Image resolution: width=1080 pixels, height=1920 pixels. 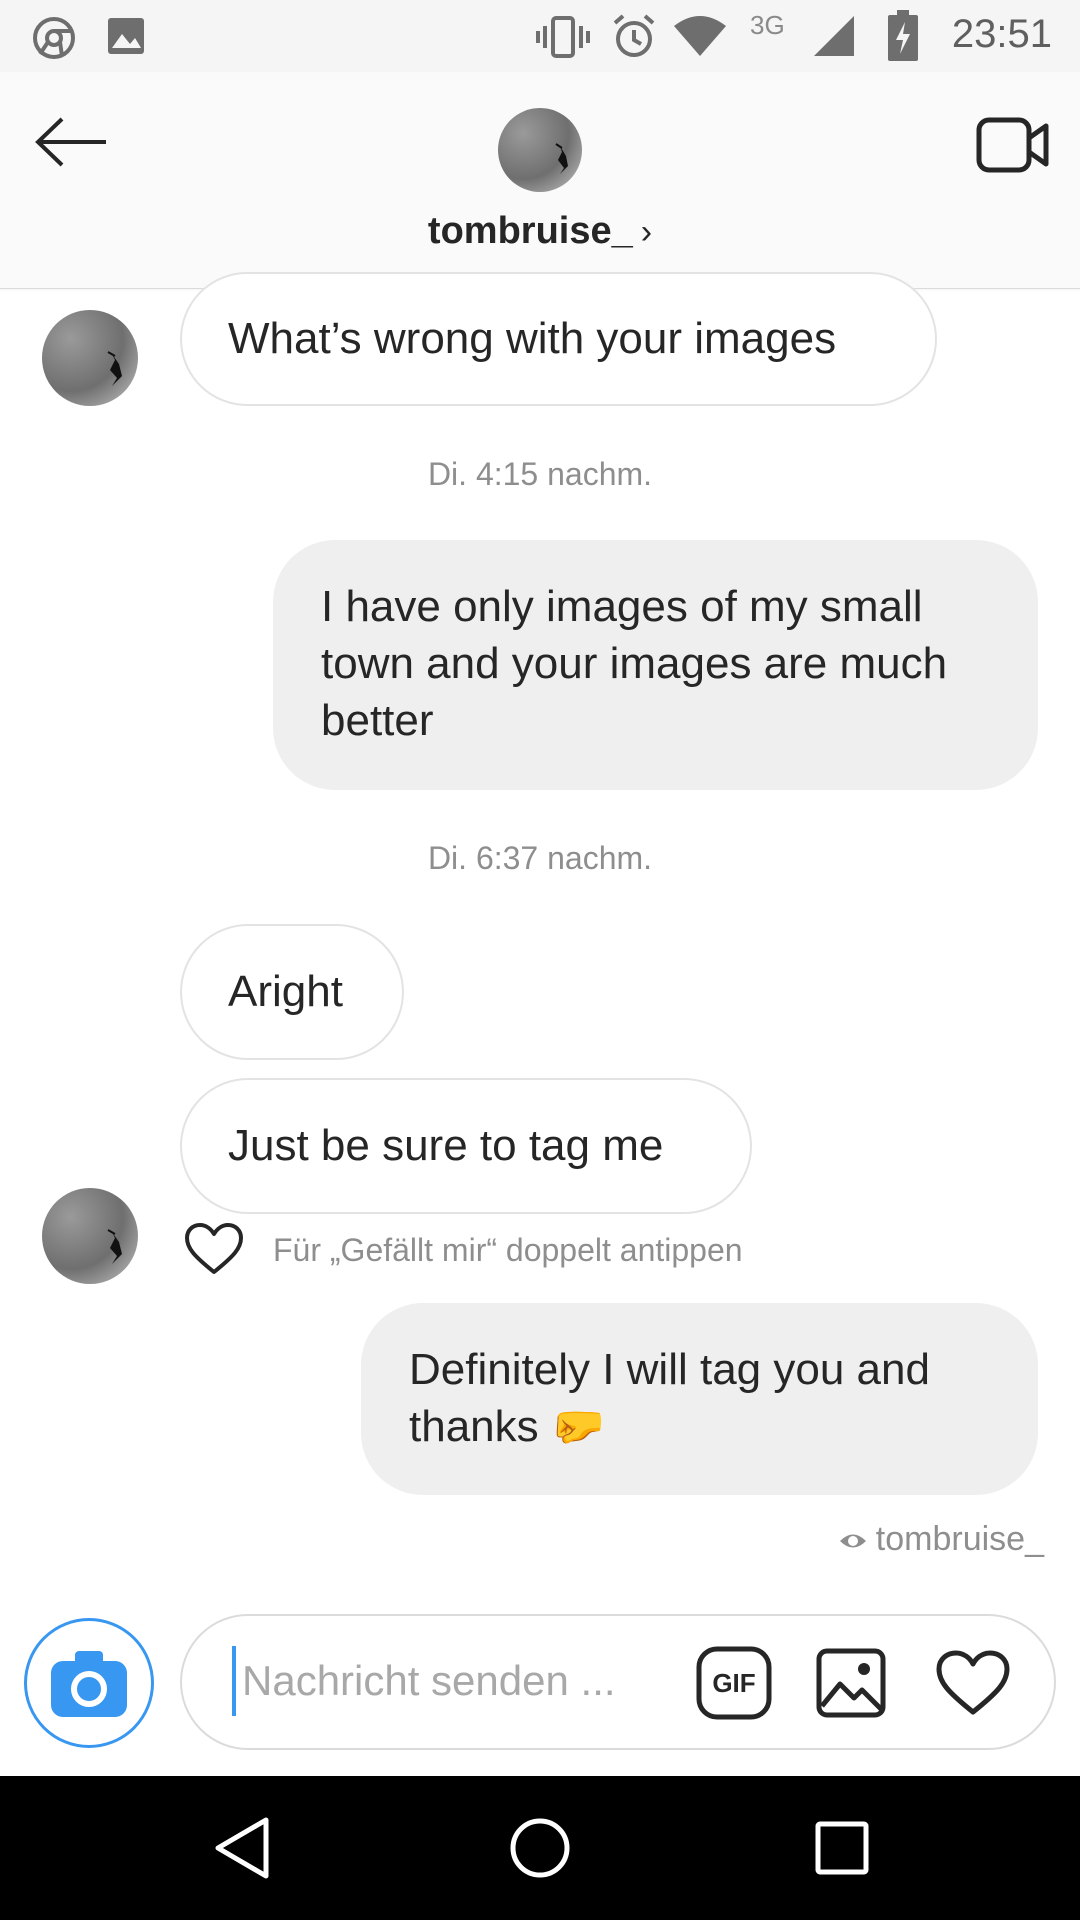 I want to click on header-username-row: tombruise_ ›, so click(x=540, y=231).